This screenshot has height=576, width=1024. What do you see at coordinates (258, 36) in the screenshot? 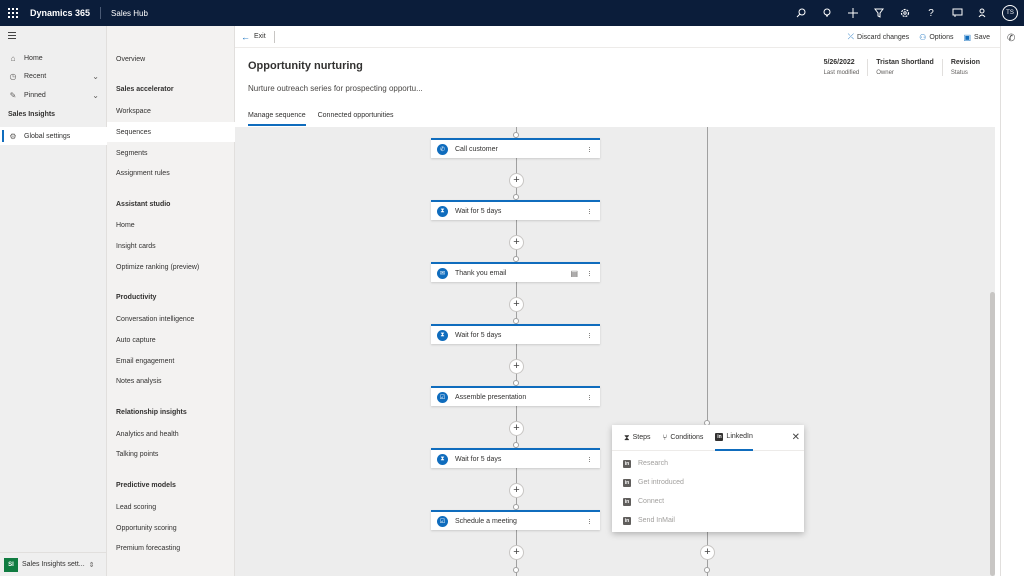
I see `exit-button: ← Exit` at bounding box center [258, 36].